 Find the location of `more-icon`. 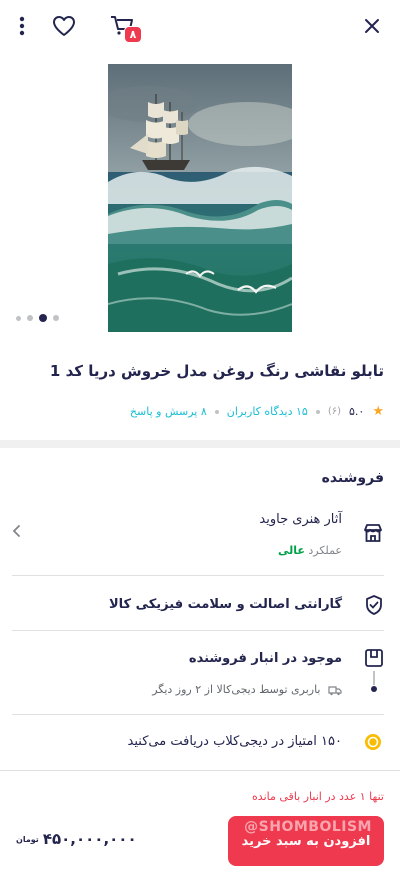

more-icon is located at coordinates (22, 26).